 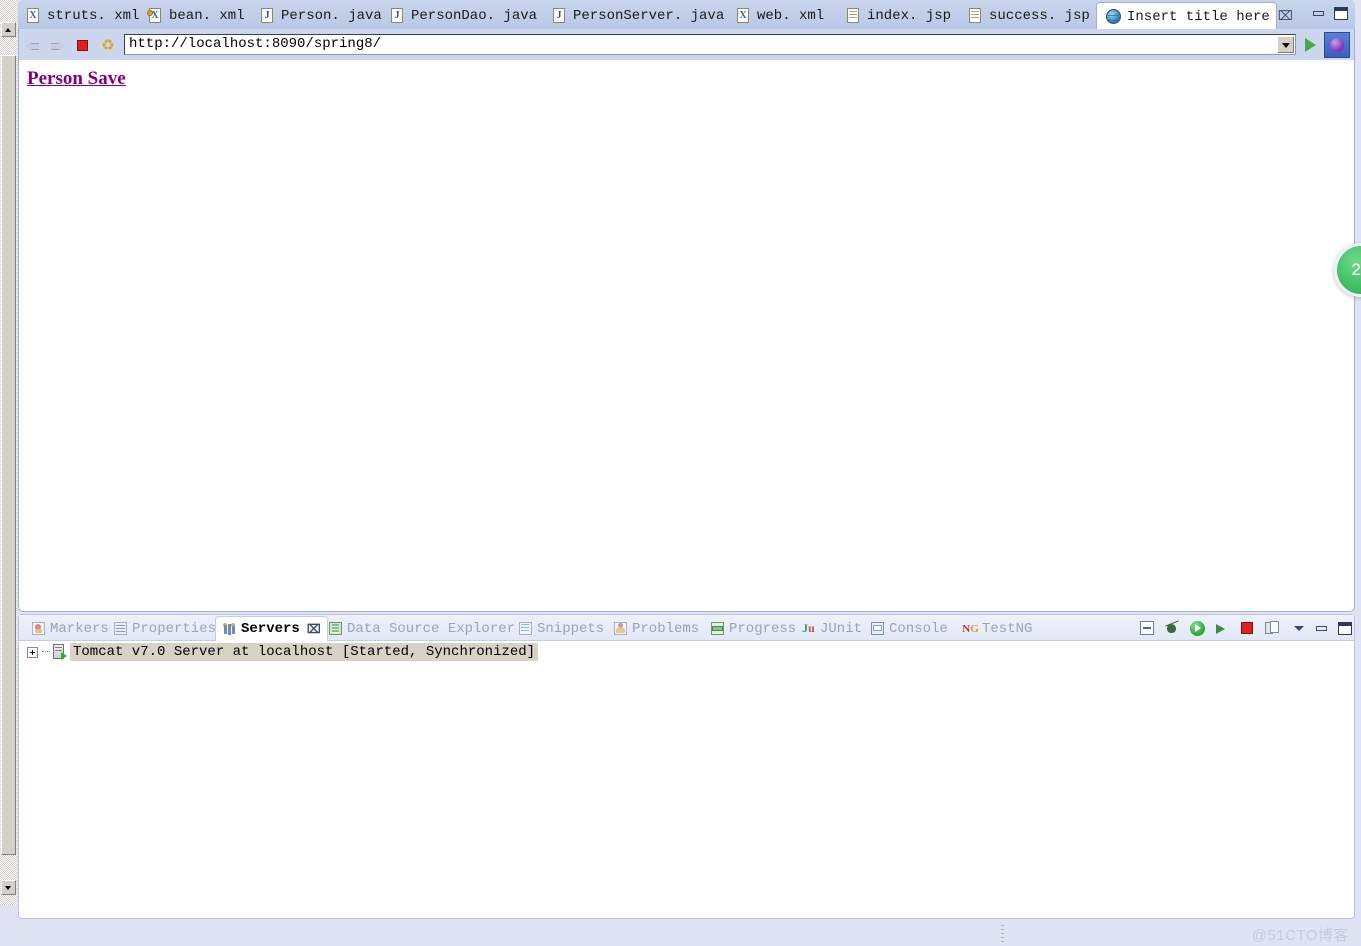 I want to click on watermark-label: @51CTO博客, so click(x=1300, y=935).